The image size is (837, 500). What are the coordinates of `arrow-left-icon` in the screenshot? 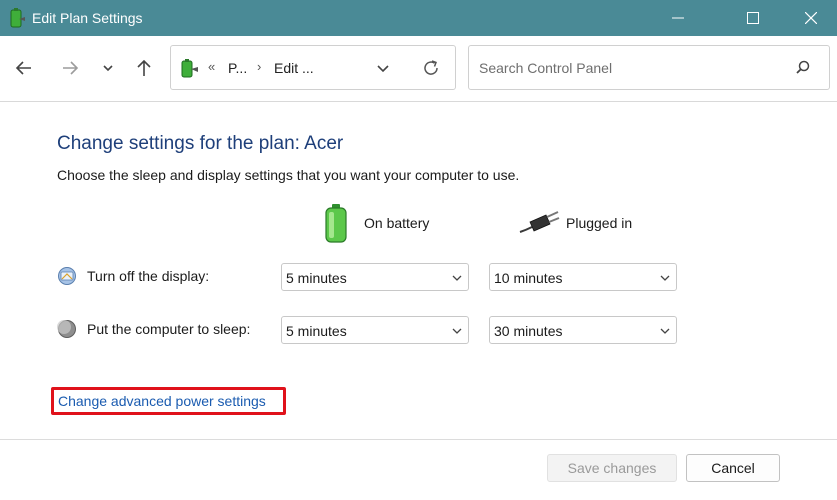 It's located at (23, 68).